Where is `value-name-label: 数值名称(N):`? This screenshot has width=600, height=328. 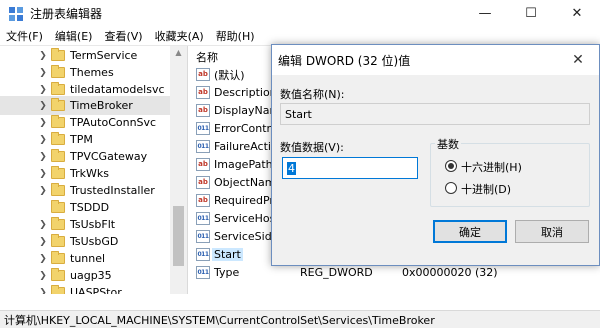 value-name-label: 数值名称(N): is located at coordinates (312, 94).